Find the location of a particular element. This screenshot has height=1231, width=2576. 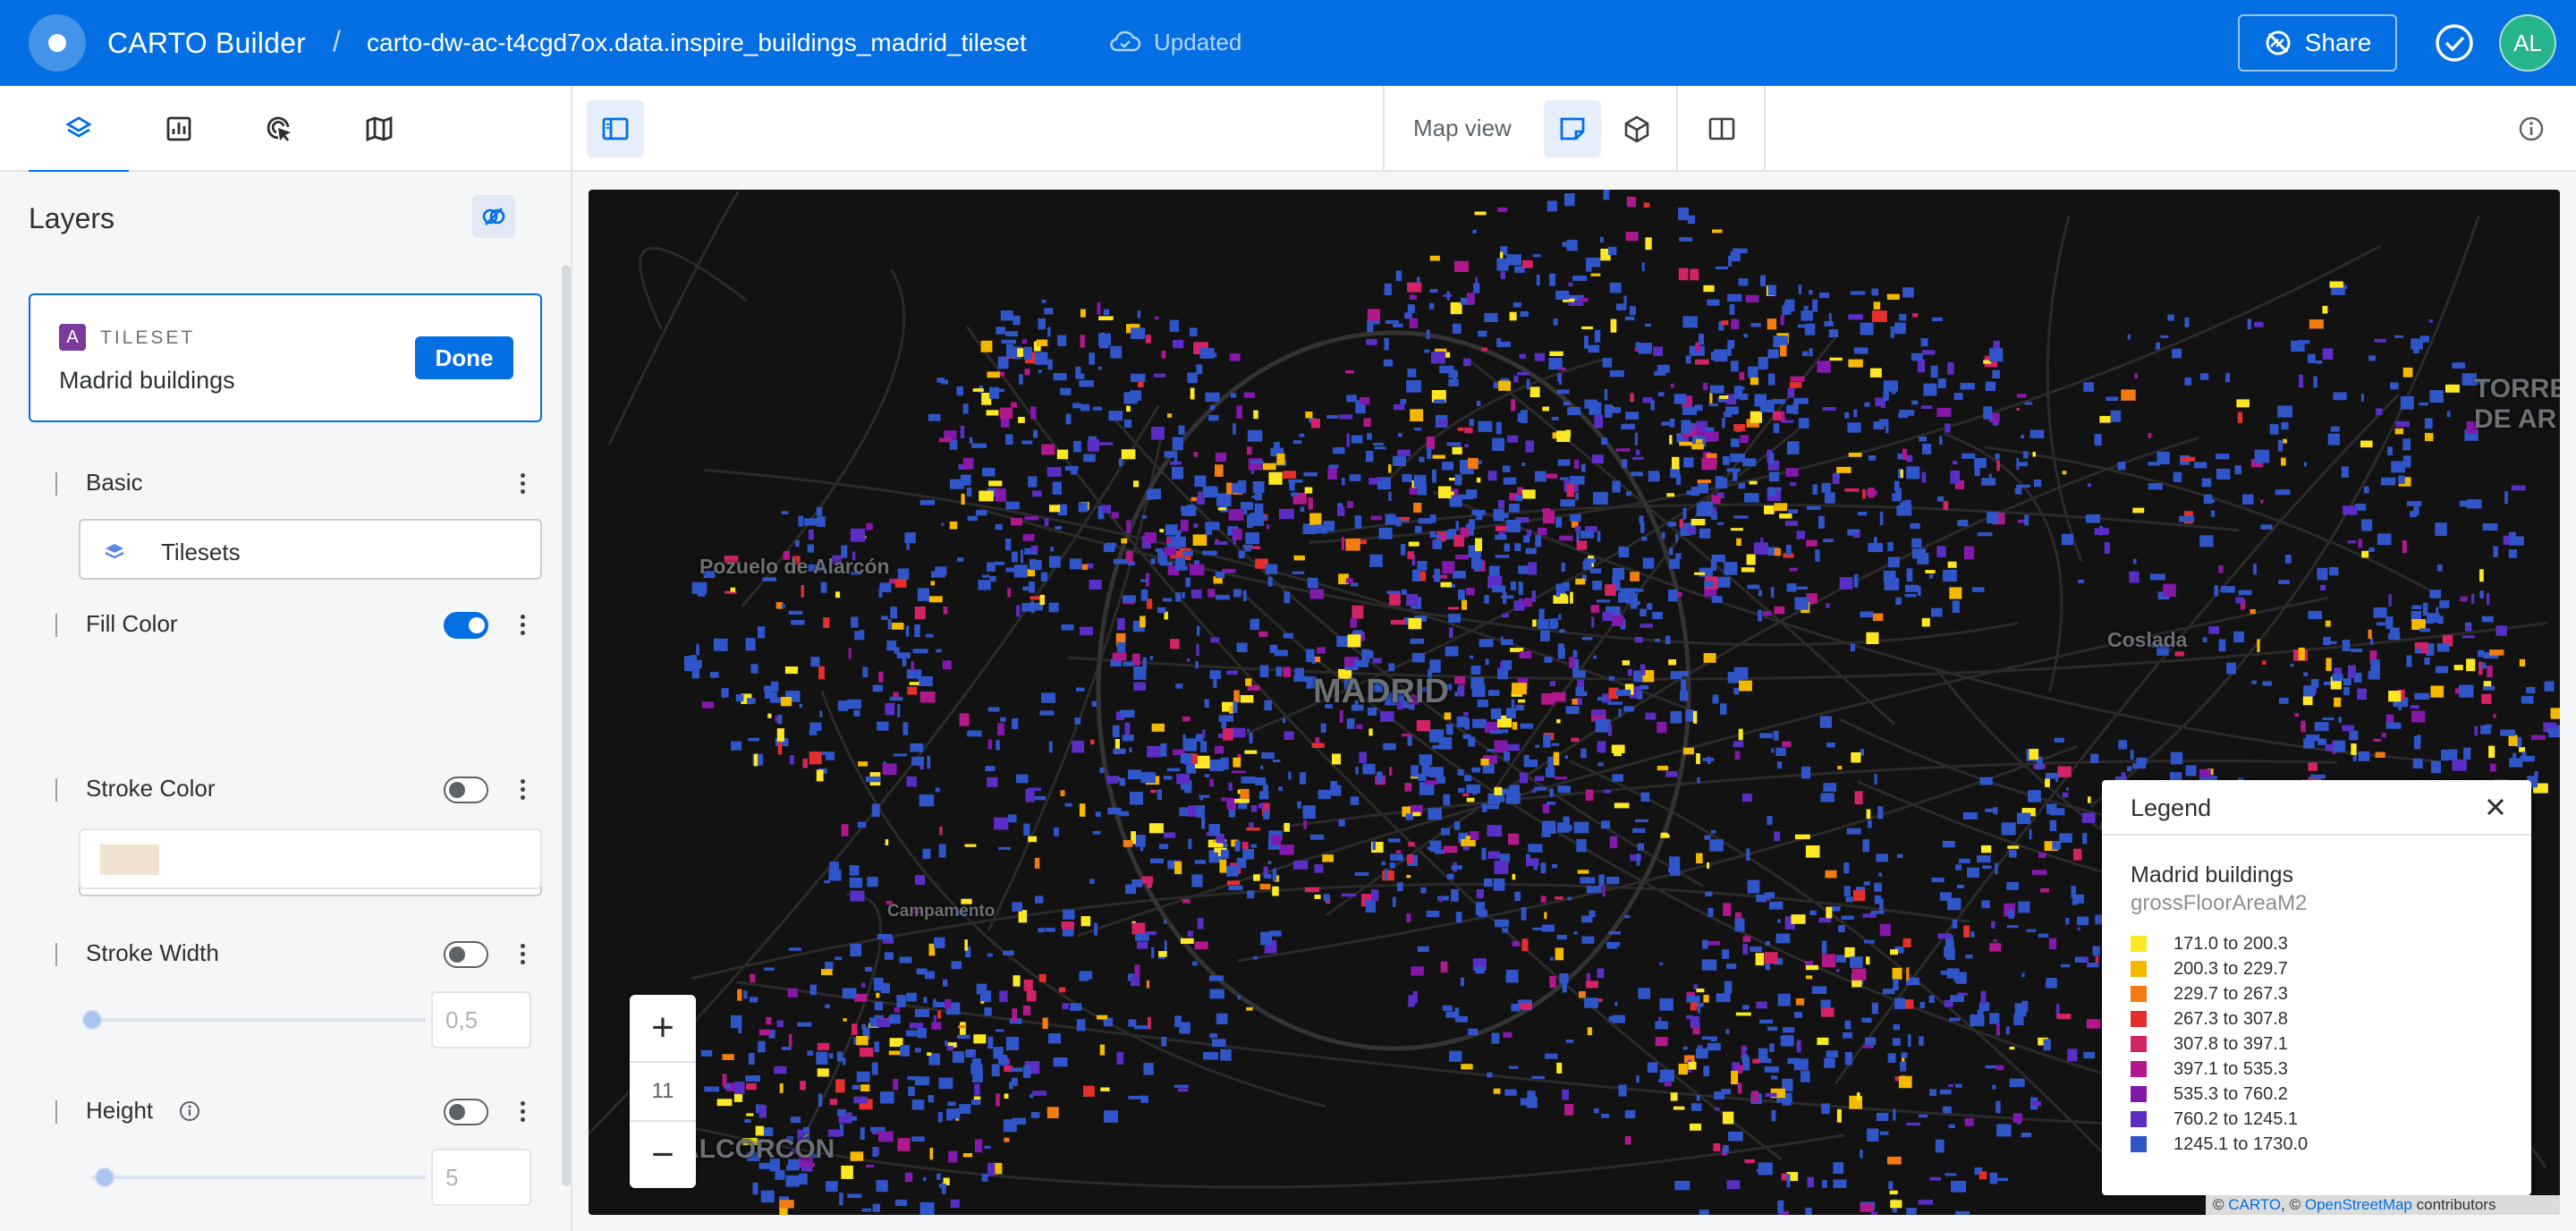

zoom-in-button: + is located at coordinates (663, 1028).